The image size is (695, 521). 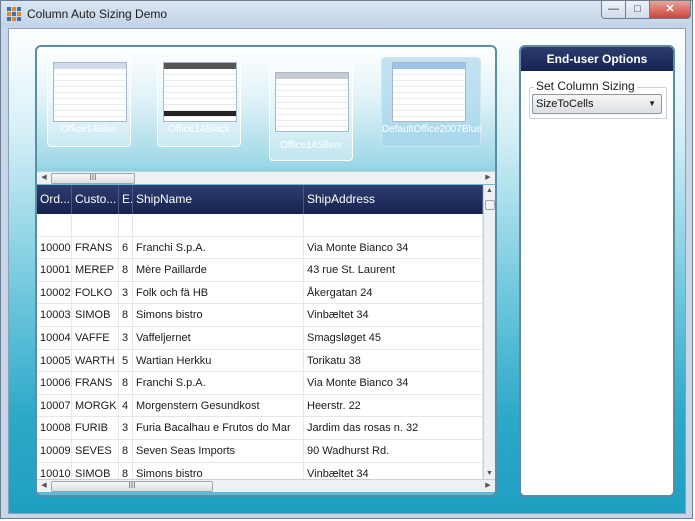 I want to click on table-cell: MEREP, so click(x=95, y=270).